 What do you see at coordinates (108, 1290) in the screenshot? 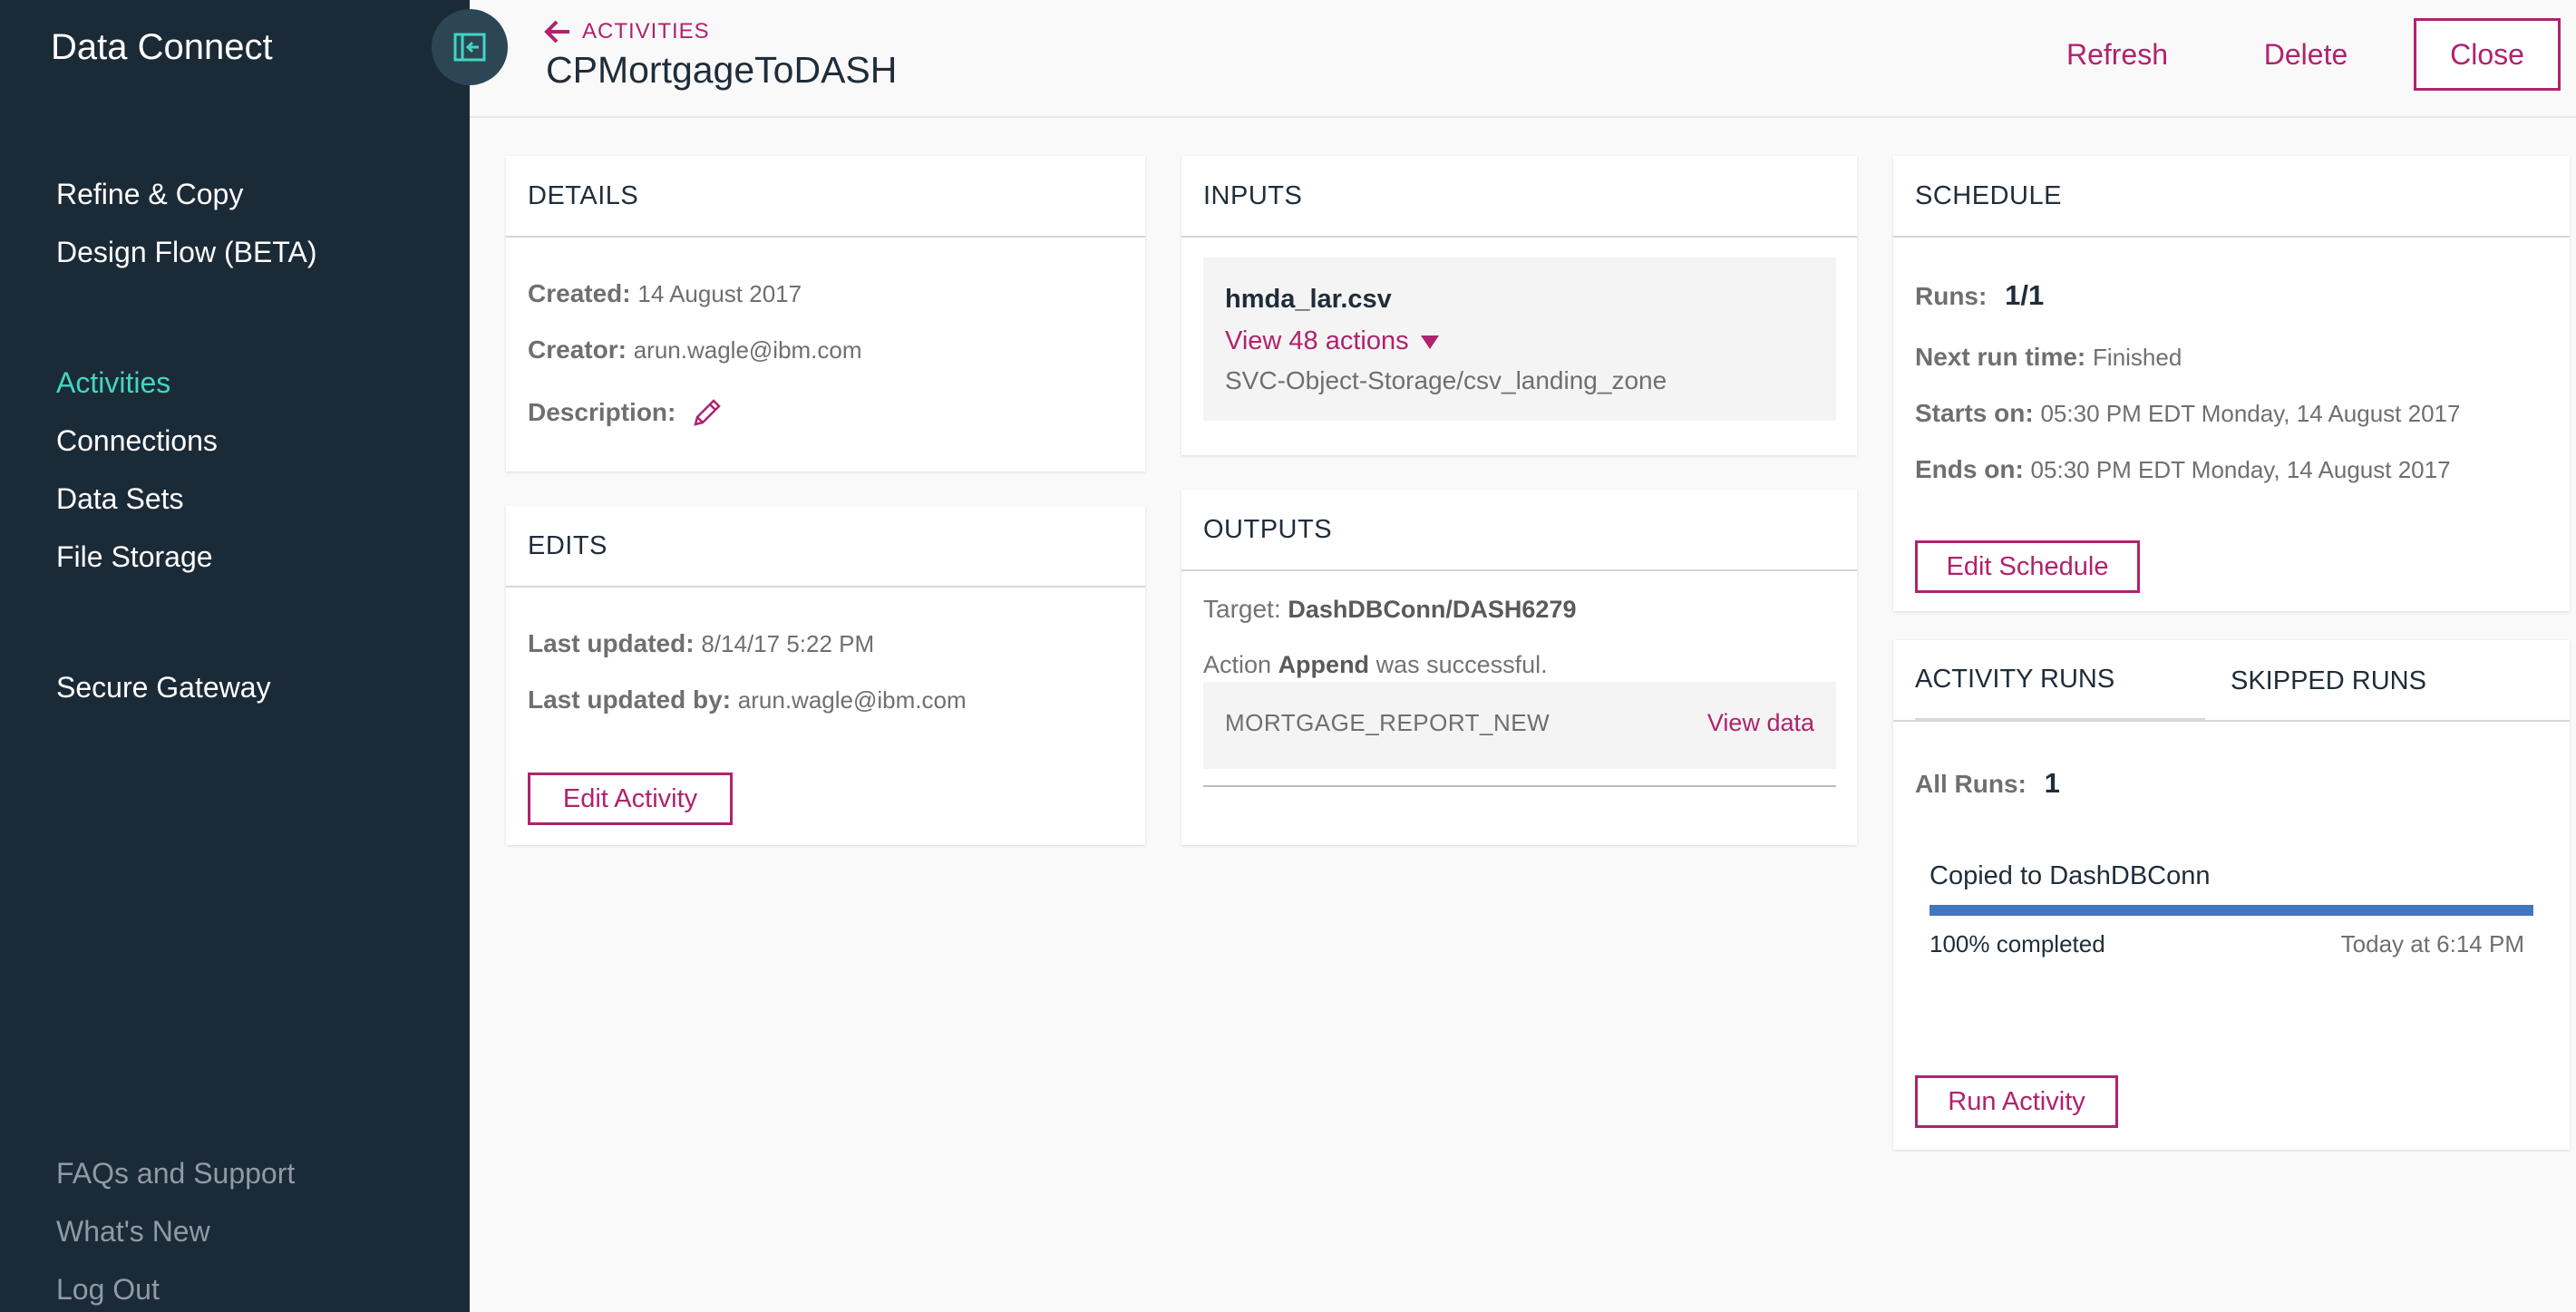
I see `sidebar-item-log-out: Log Out` at bounding box center [108, 1290].